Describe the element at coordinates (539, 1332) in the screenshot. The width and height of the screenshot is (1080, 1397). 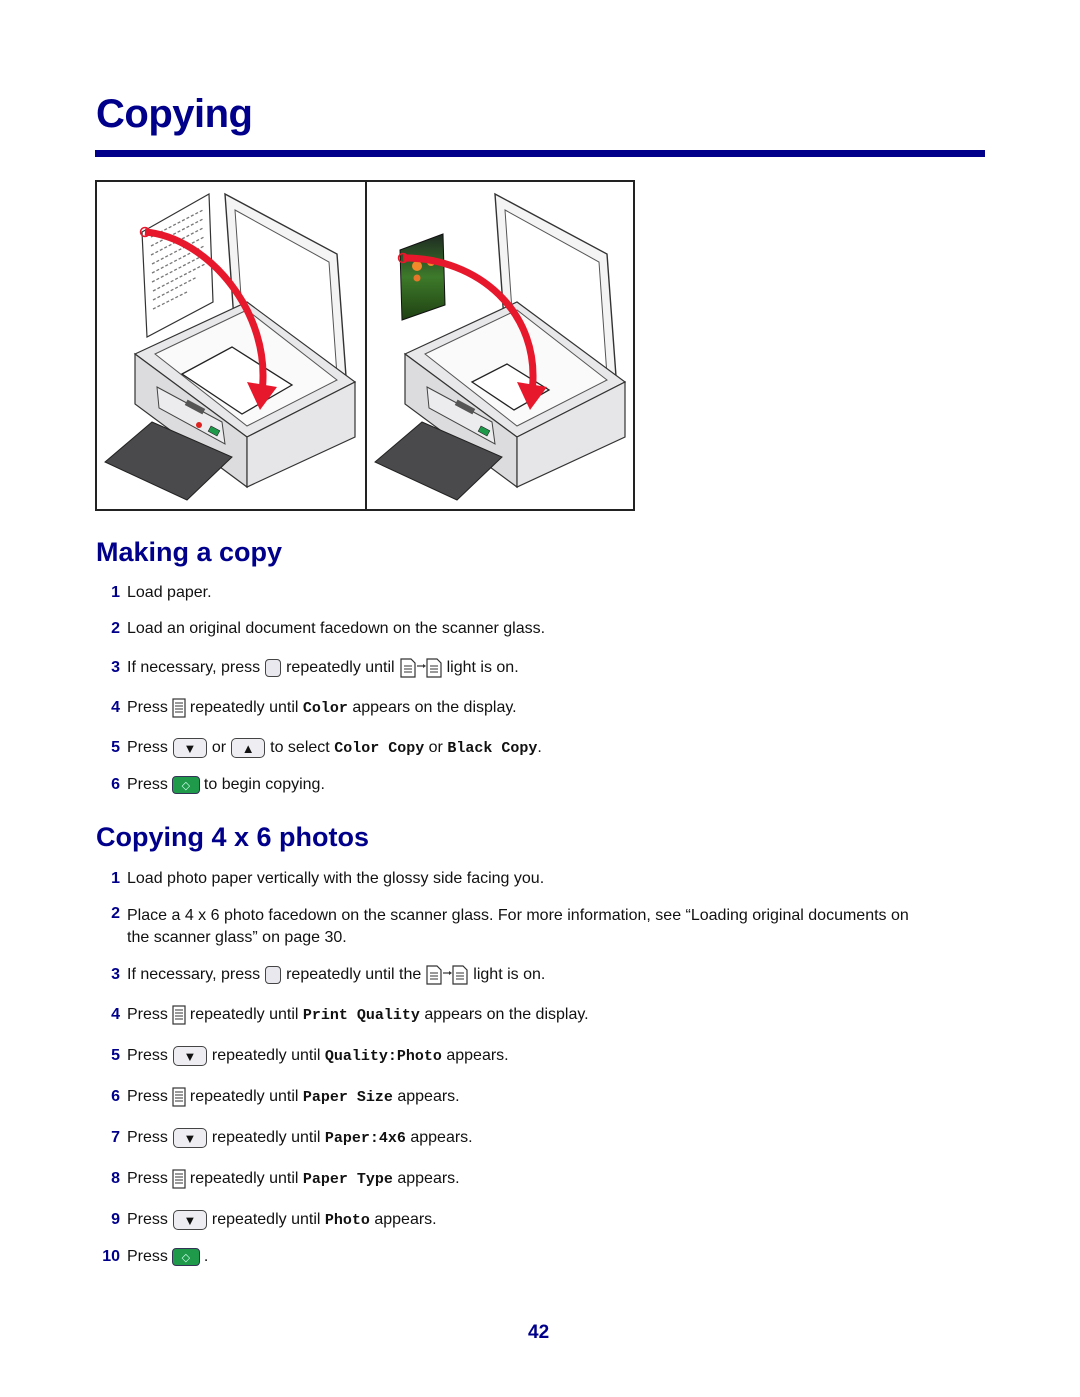
I see `page-number: 42` at that location.